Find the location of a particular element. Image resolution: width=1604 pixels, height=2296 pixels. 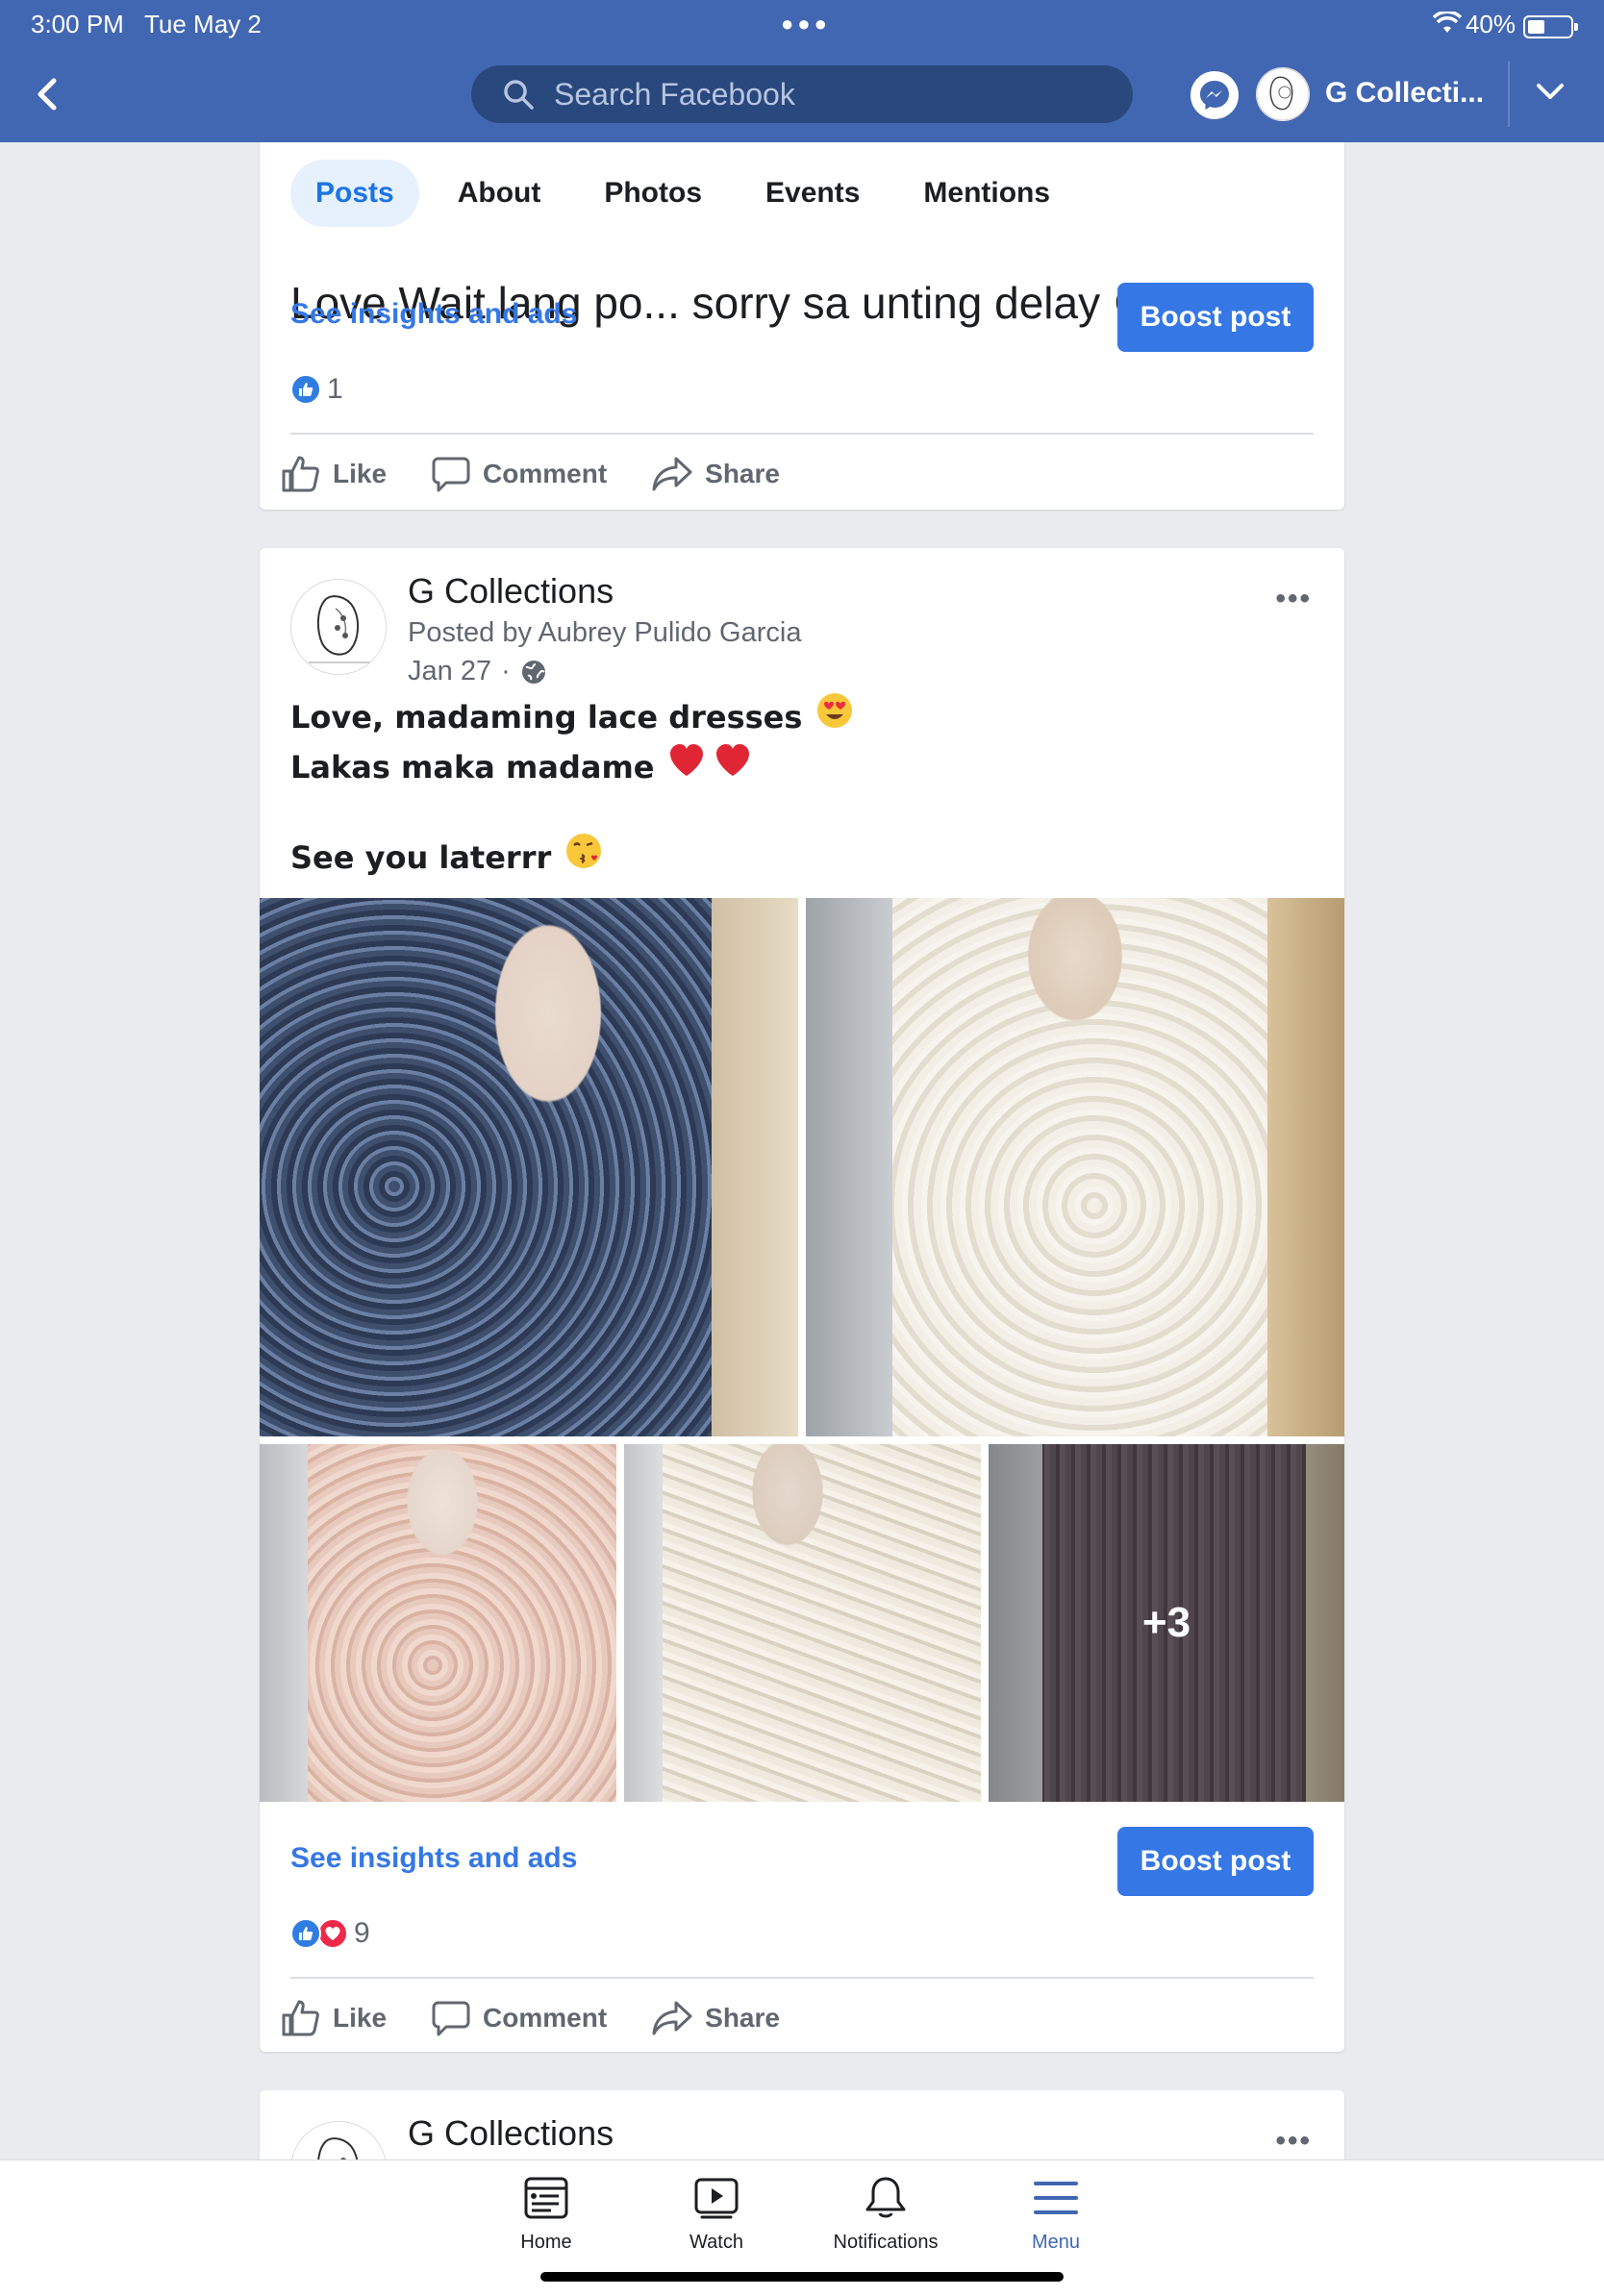

header-divider is located at coordinates (1509, 94).